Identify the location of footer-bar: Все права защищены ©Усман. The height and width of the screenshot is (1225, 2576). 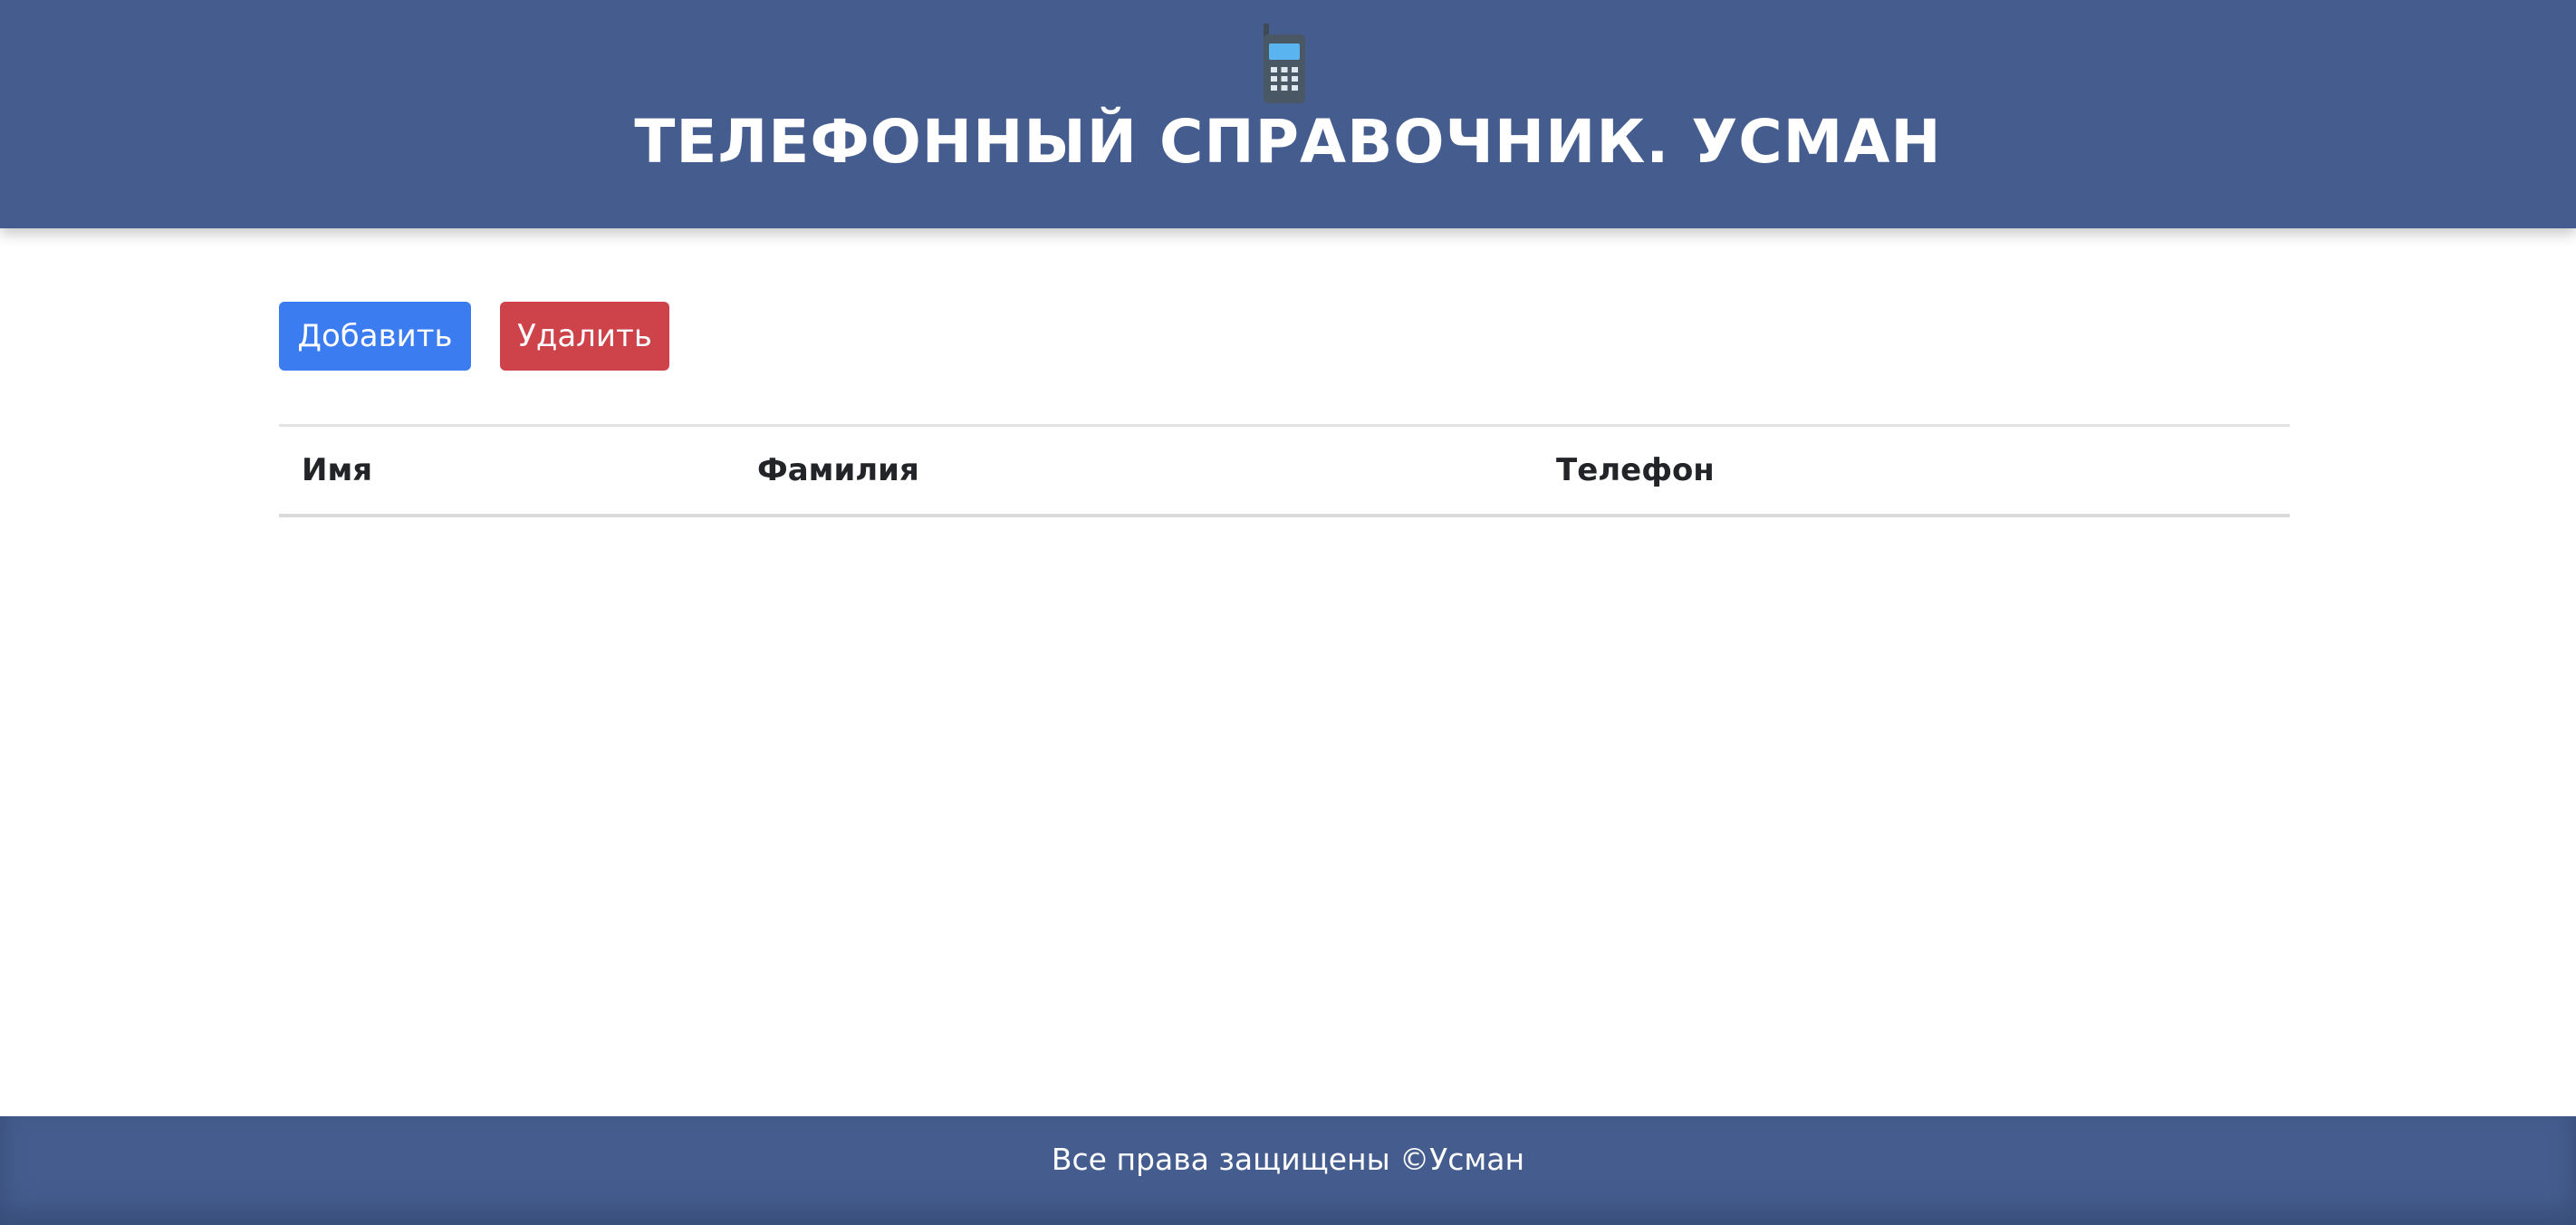
(1288, 1170).